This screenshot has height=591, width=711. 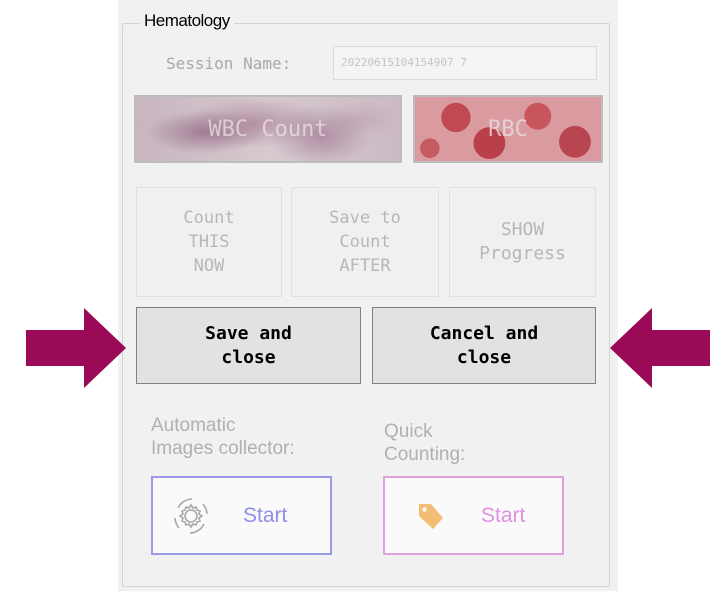 What do you see at coordinates (248, 345) in the screenshot?
I see `save-and-close-button: Save and close` at bounding box center [248, 345].